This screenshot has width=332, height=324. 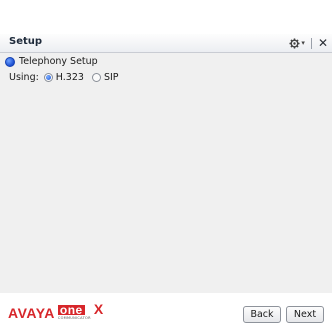 I want to click on communicator-subtitle: COMMUNICATOR, so click(x=74, y=318).